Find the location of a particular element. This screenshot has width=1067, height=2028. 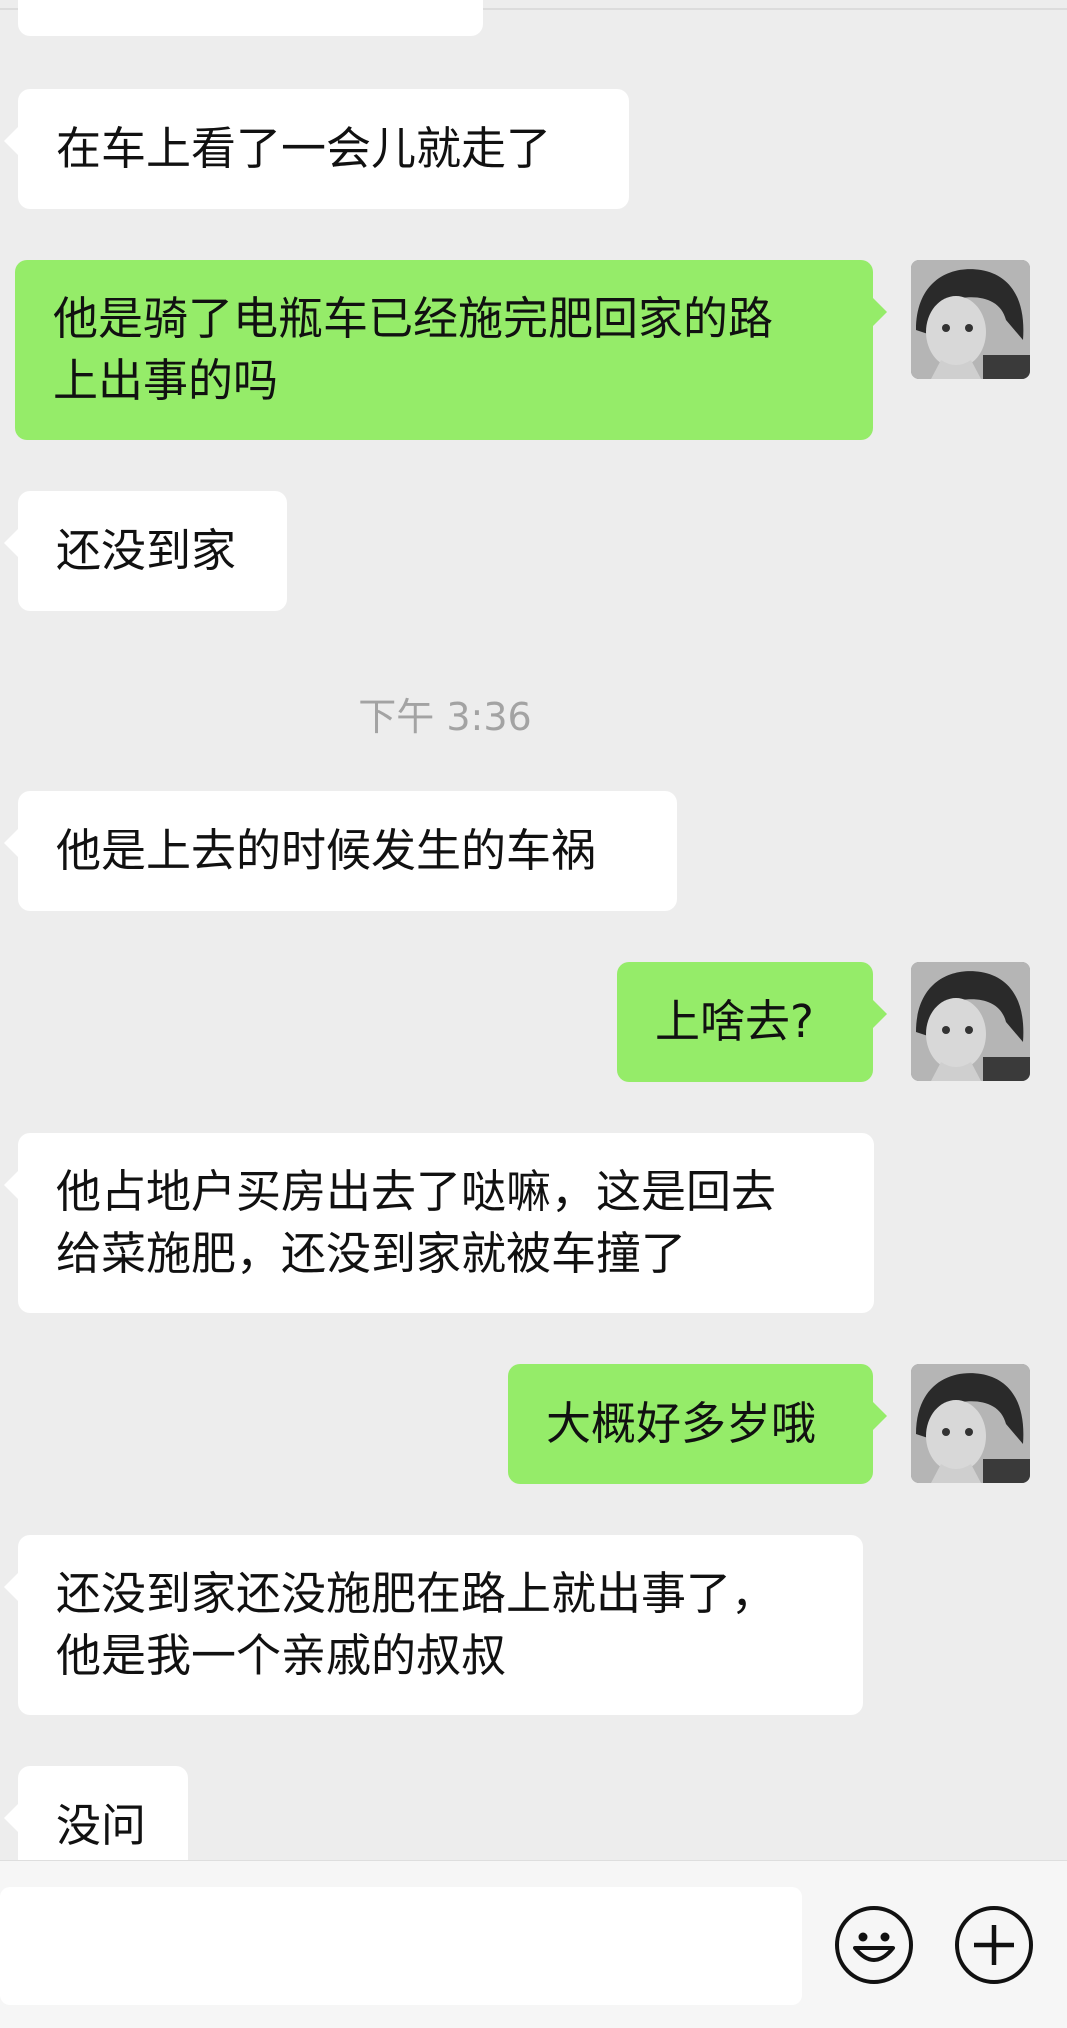

message-bubble-incoming: 还没到家 is located at coordinates (145, 551).